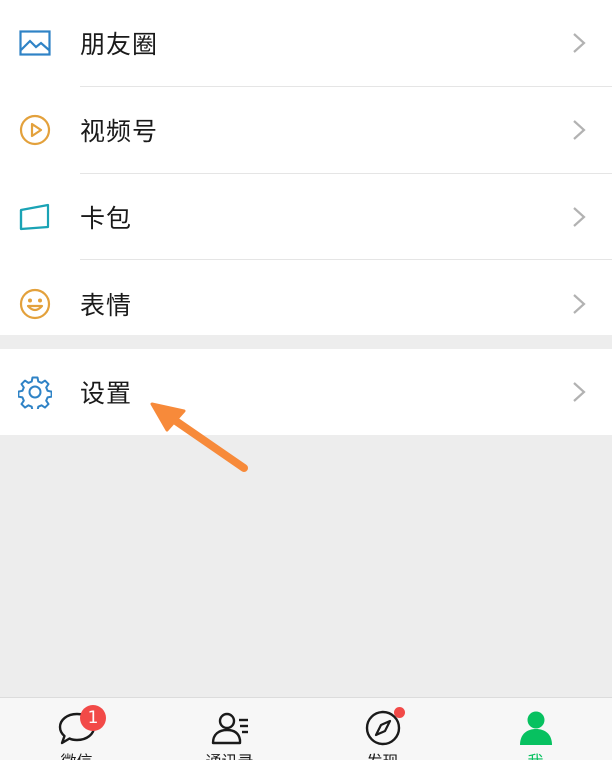  I want to click on bottom-tab-bar: 1 微信 通讯录 发现 我, so click(306, 728).